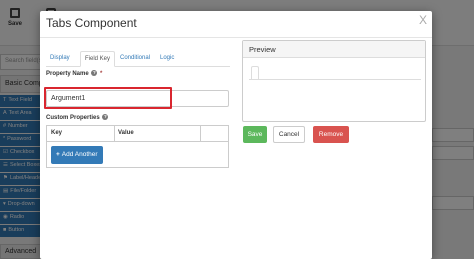 The height and width of the screenshot is (259, 474). I want to click on add-another-label: Add Another, so click(79, 154).